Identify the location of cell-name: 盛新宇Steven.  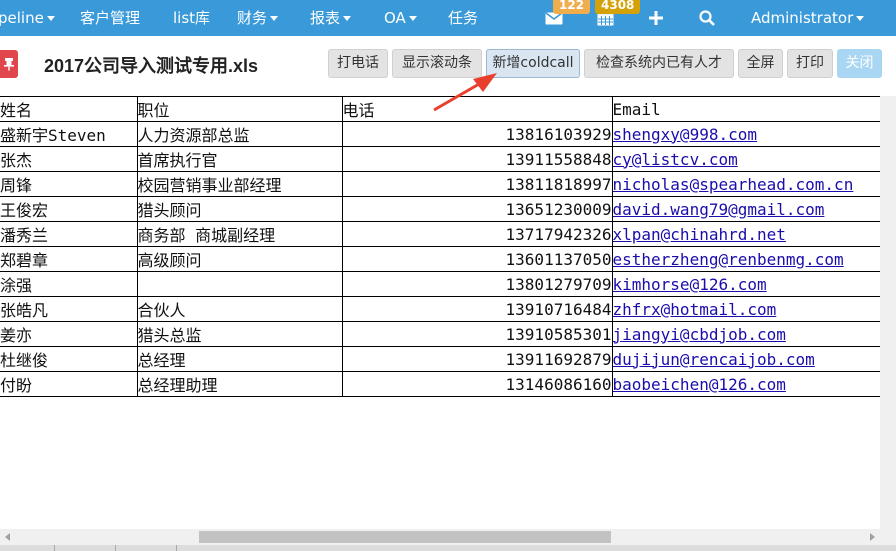
(69, 134).